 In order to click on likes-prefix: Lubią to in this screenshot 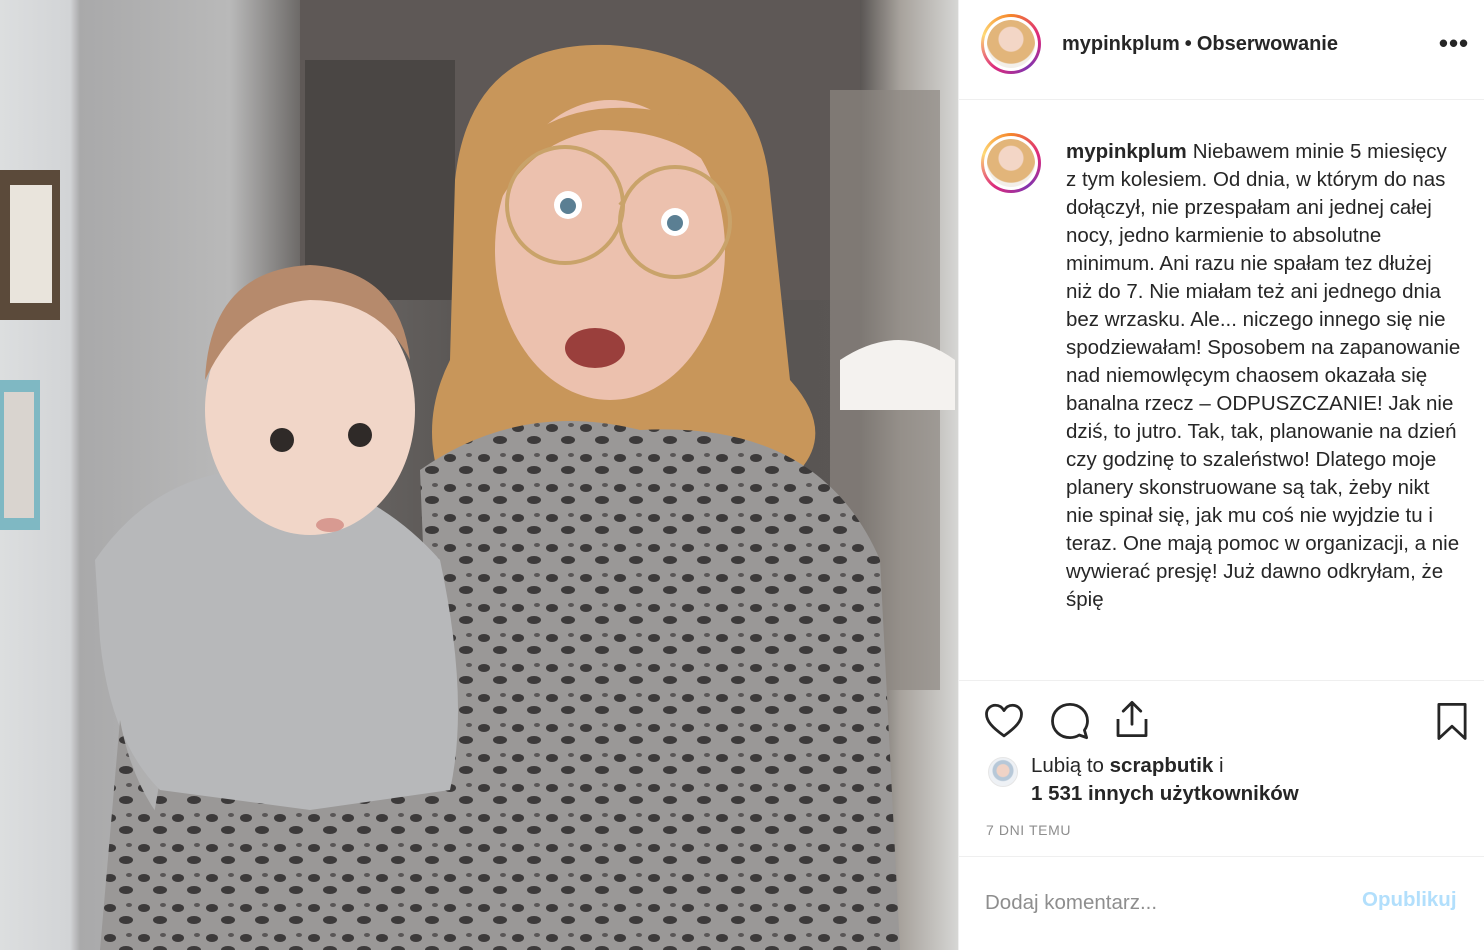, I will do `click(1067, 765)`.